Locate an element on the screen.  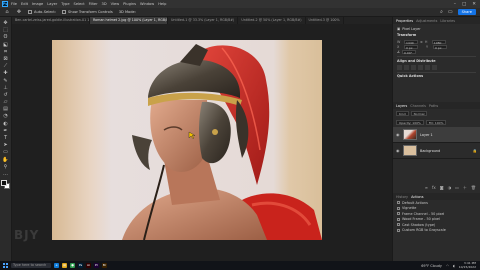
menu-help: Help is located at coordinates (162, 4).